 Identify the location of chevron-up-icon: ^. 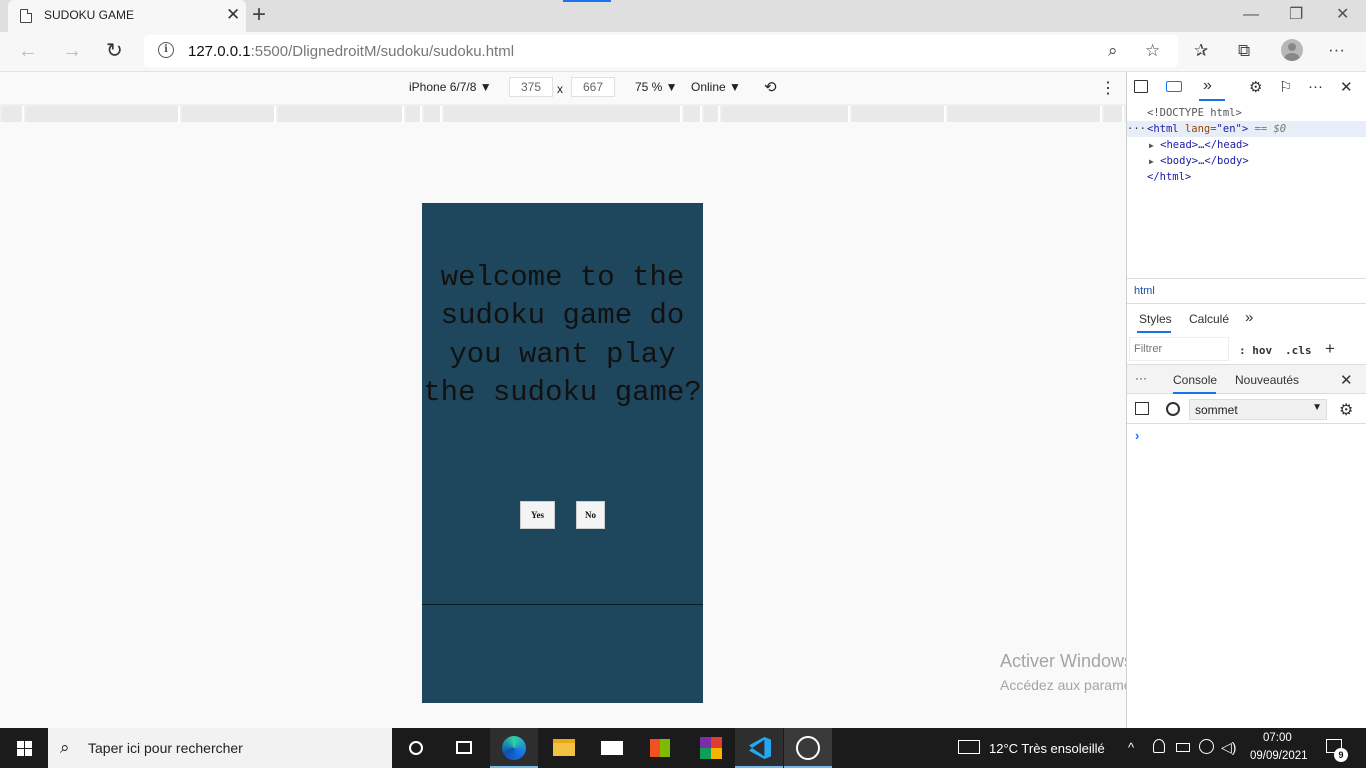
(1131, 748).